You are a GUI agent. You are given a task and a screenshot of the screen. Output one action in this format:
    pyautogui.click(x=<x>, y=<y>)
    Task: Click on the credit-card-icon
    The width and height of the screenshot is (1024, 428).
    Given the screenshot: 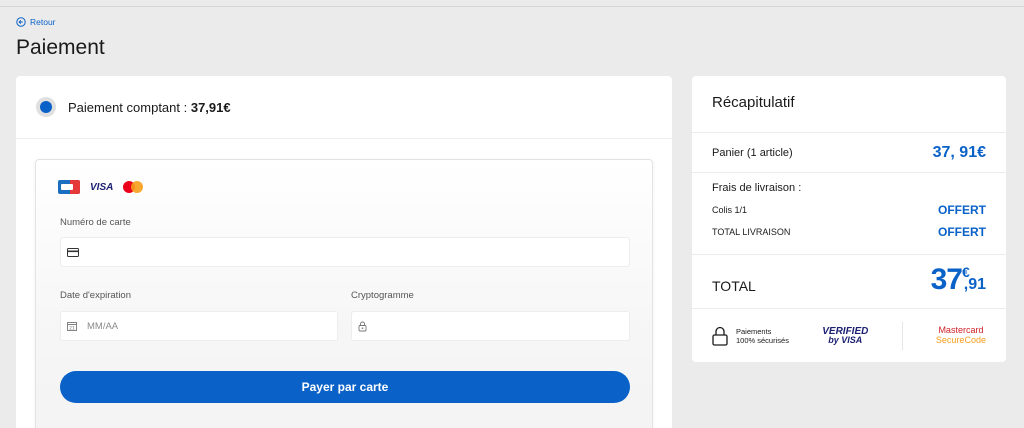 What is the action you would take?
    pyautogui.click(x=73, y=252)
    